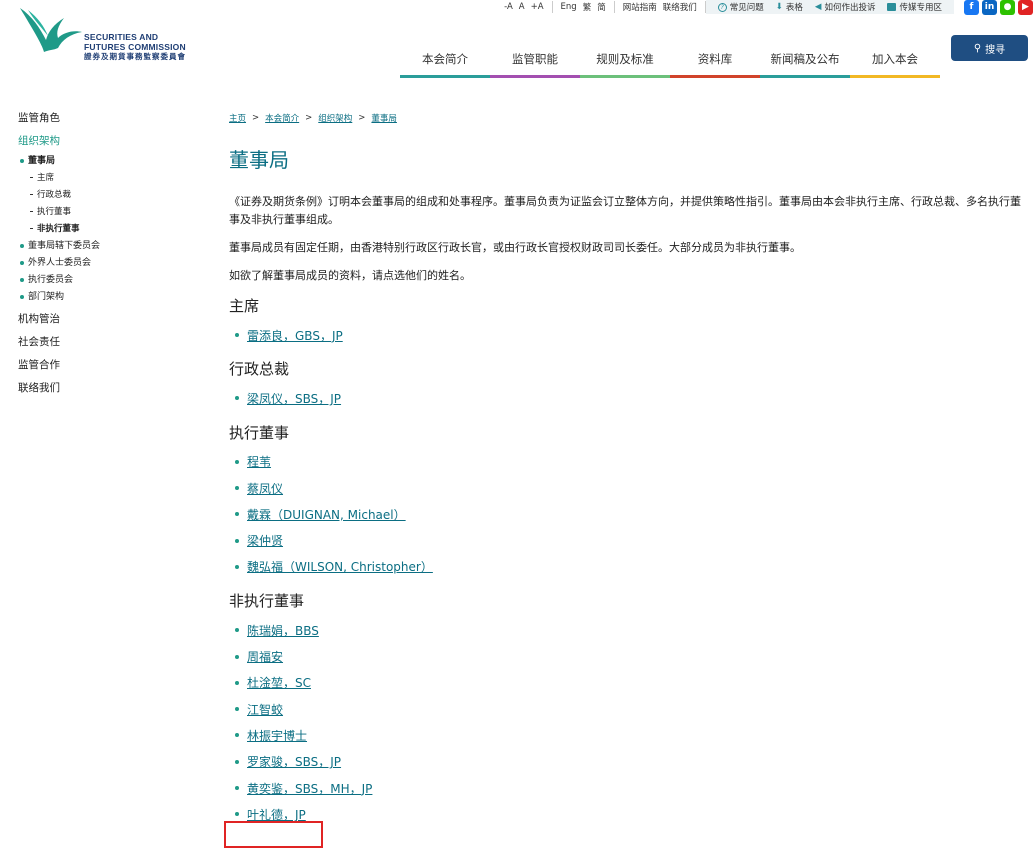 The width and height of the screenshot is (1033, 857). Describe the element at coordinates (971, 7) in the screenshot. I see `facebook-icon: f` at that location.